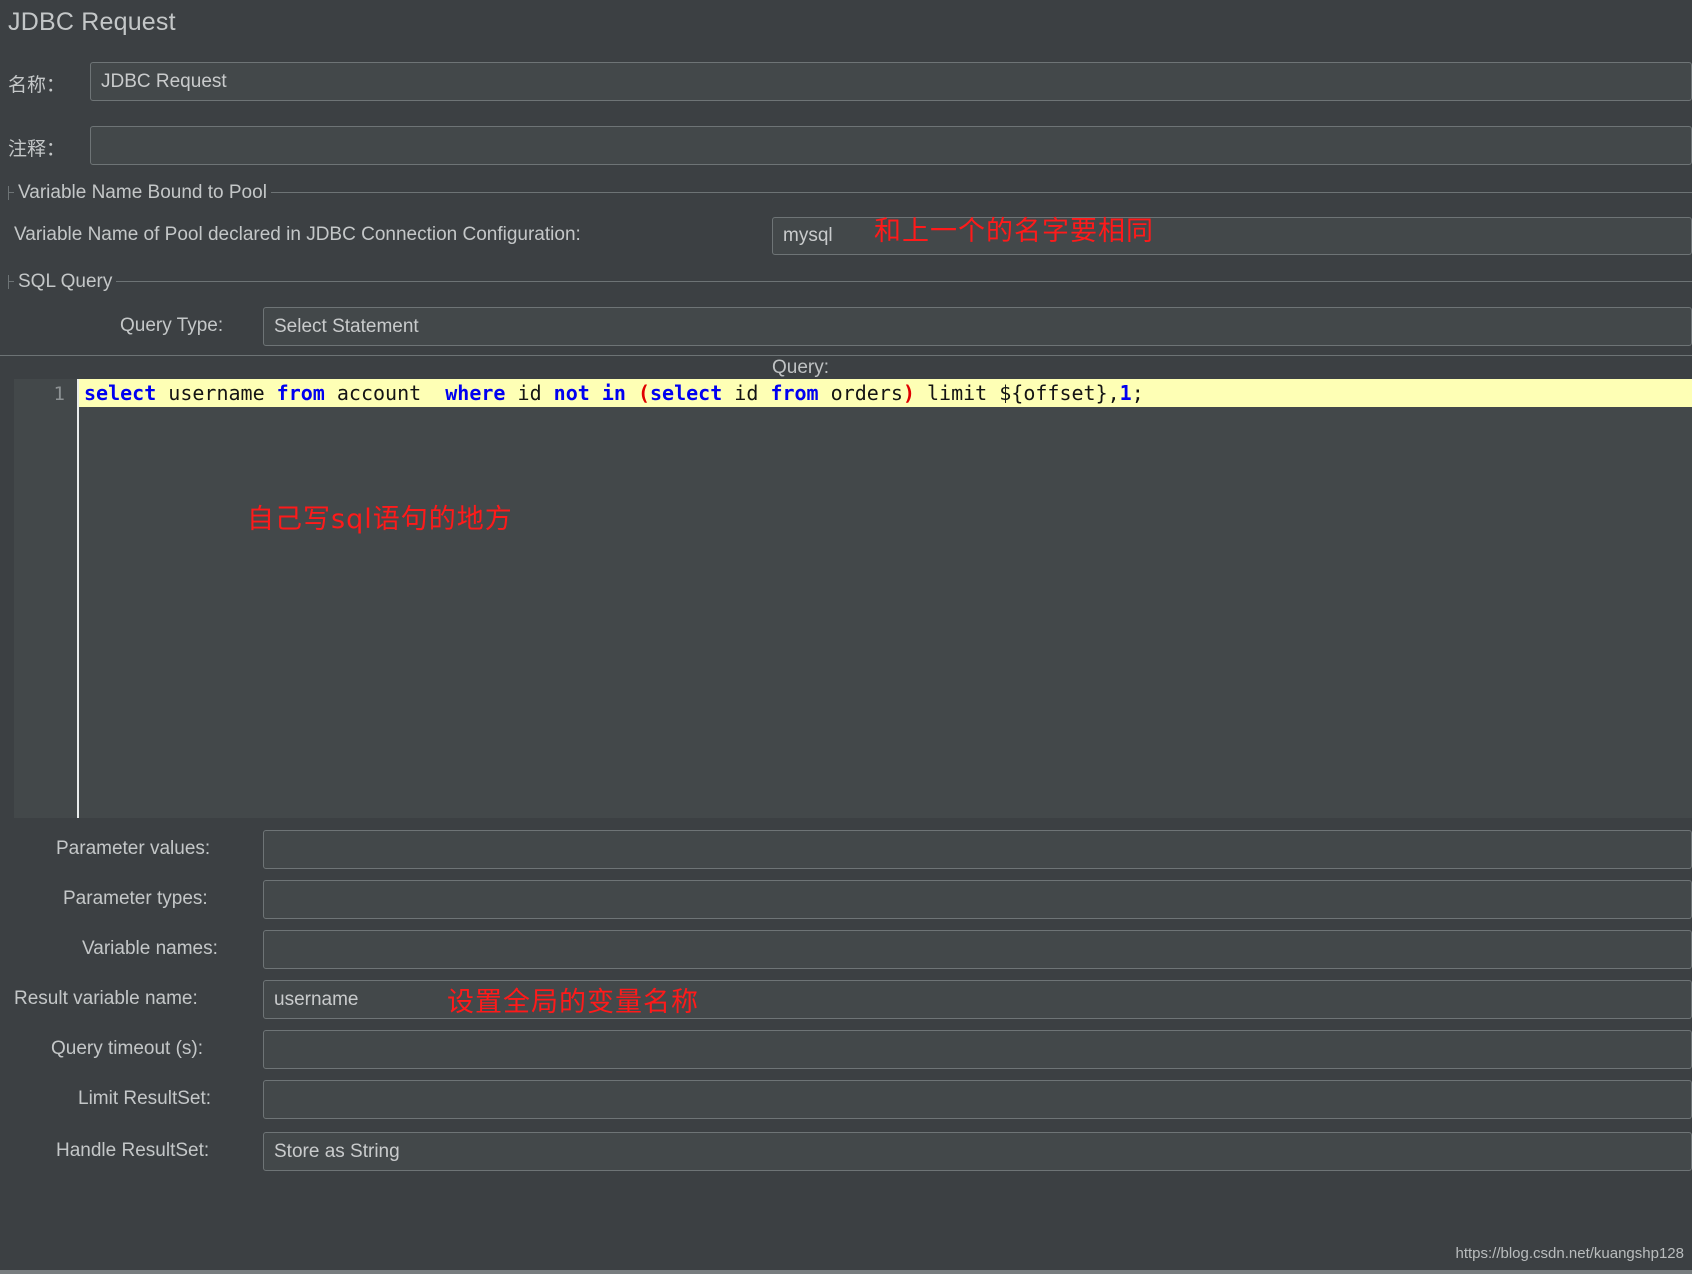 This screenshot has width=1692, height=1274. I want to click on query-timeout-label: Query timeout (s):, so click(127, 1048).